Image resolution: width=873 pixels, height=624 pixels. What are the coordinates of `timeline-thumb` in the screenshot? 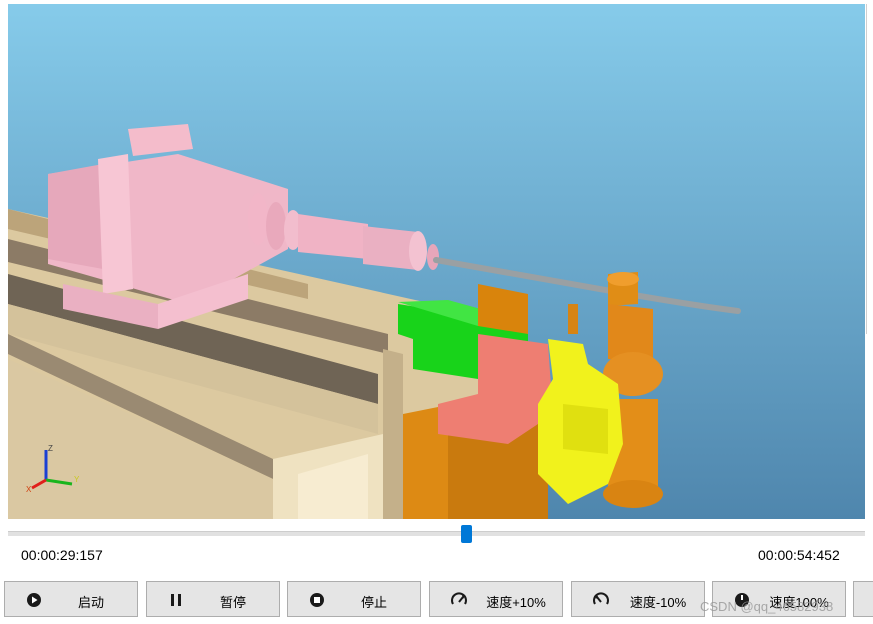 It's located at (466, 534).